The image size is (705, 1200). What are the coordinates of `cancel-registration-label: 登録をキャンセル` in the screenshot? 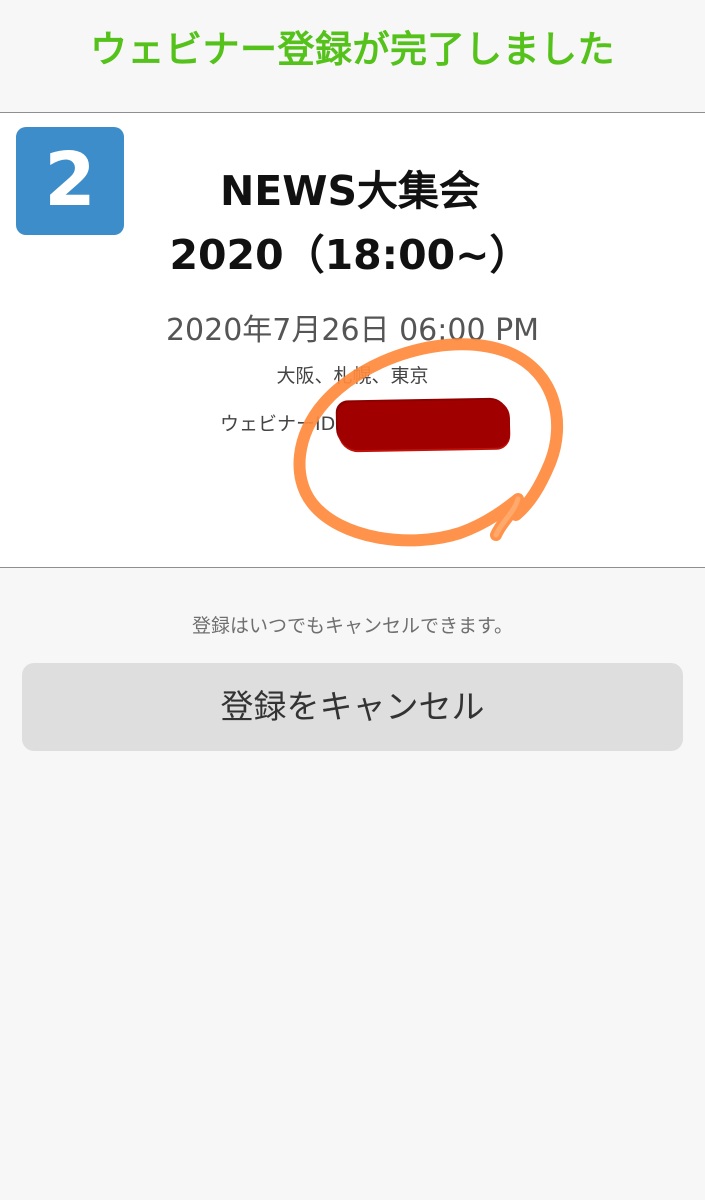 It's located at (352, 706).